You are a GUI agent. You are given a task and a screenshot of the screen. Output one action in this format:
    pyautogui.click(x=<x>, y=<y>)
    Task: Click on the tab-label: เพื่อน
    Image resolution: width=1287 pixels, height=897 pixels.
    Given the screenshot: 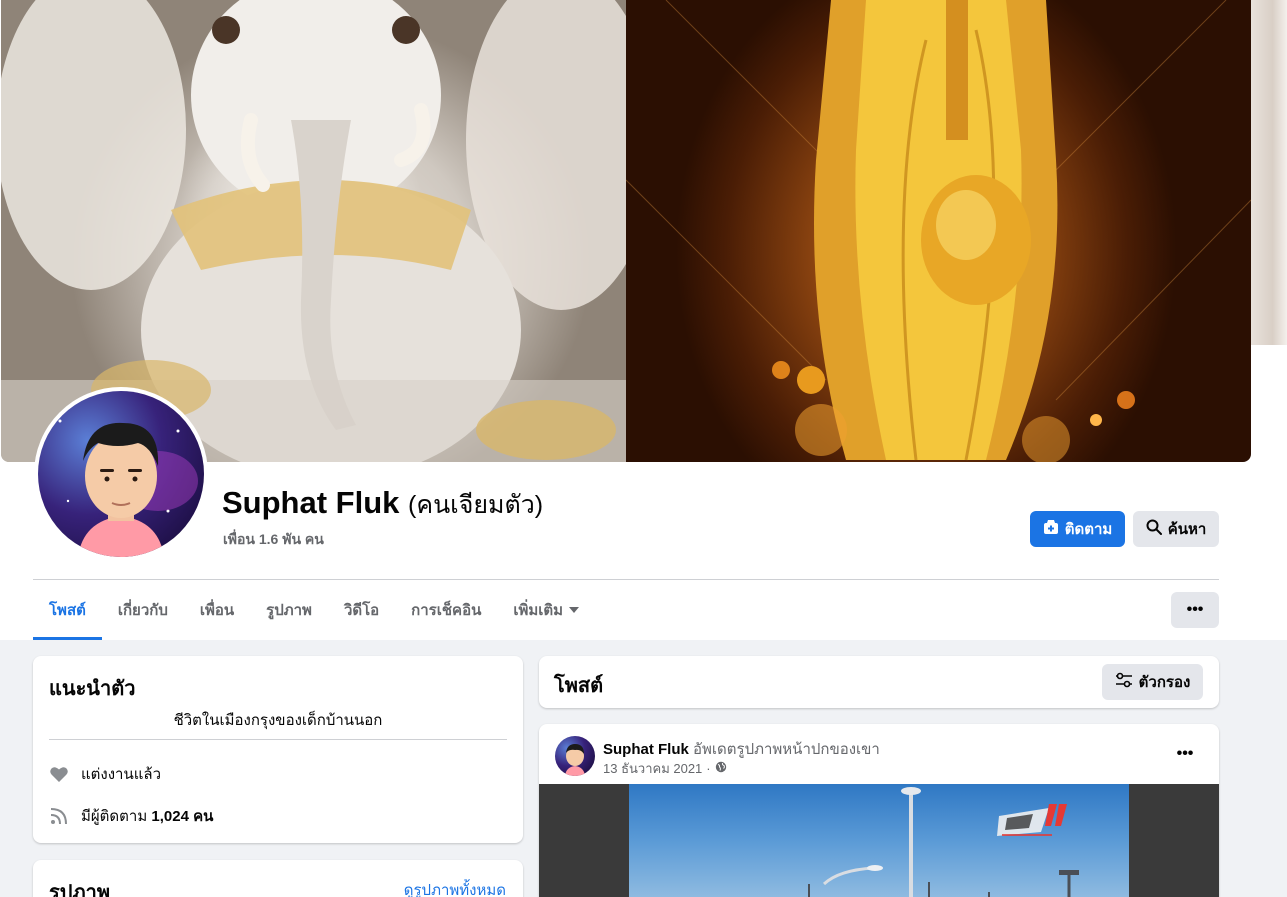 What is the action you would take?
    pyautogui.click(x=217, y=610)
    